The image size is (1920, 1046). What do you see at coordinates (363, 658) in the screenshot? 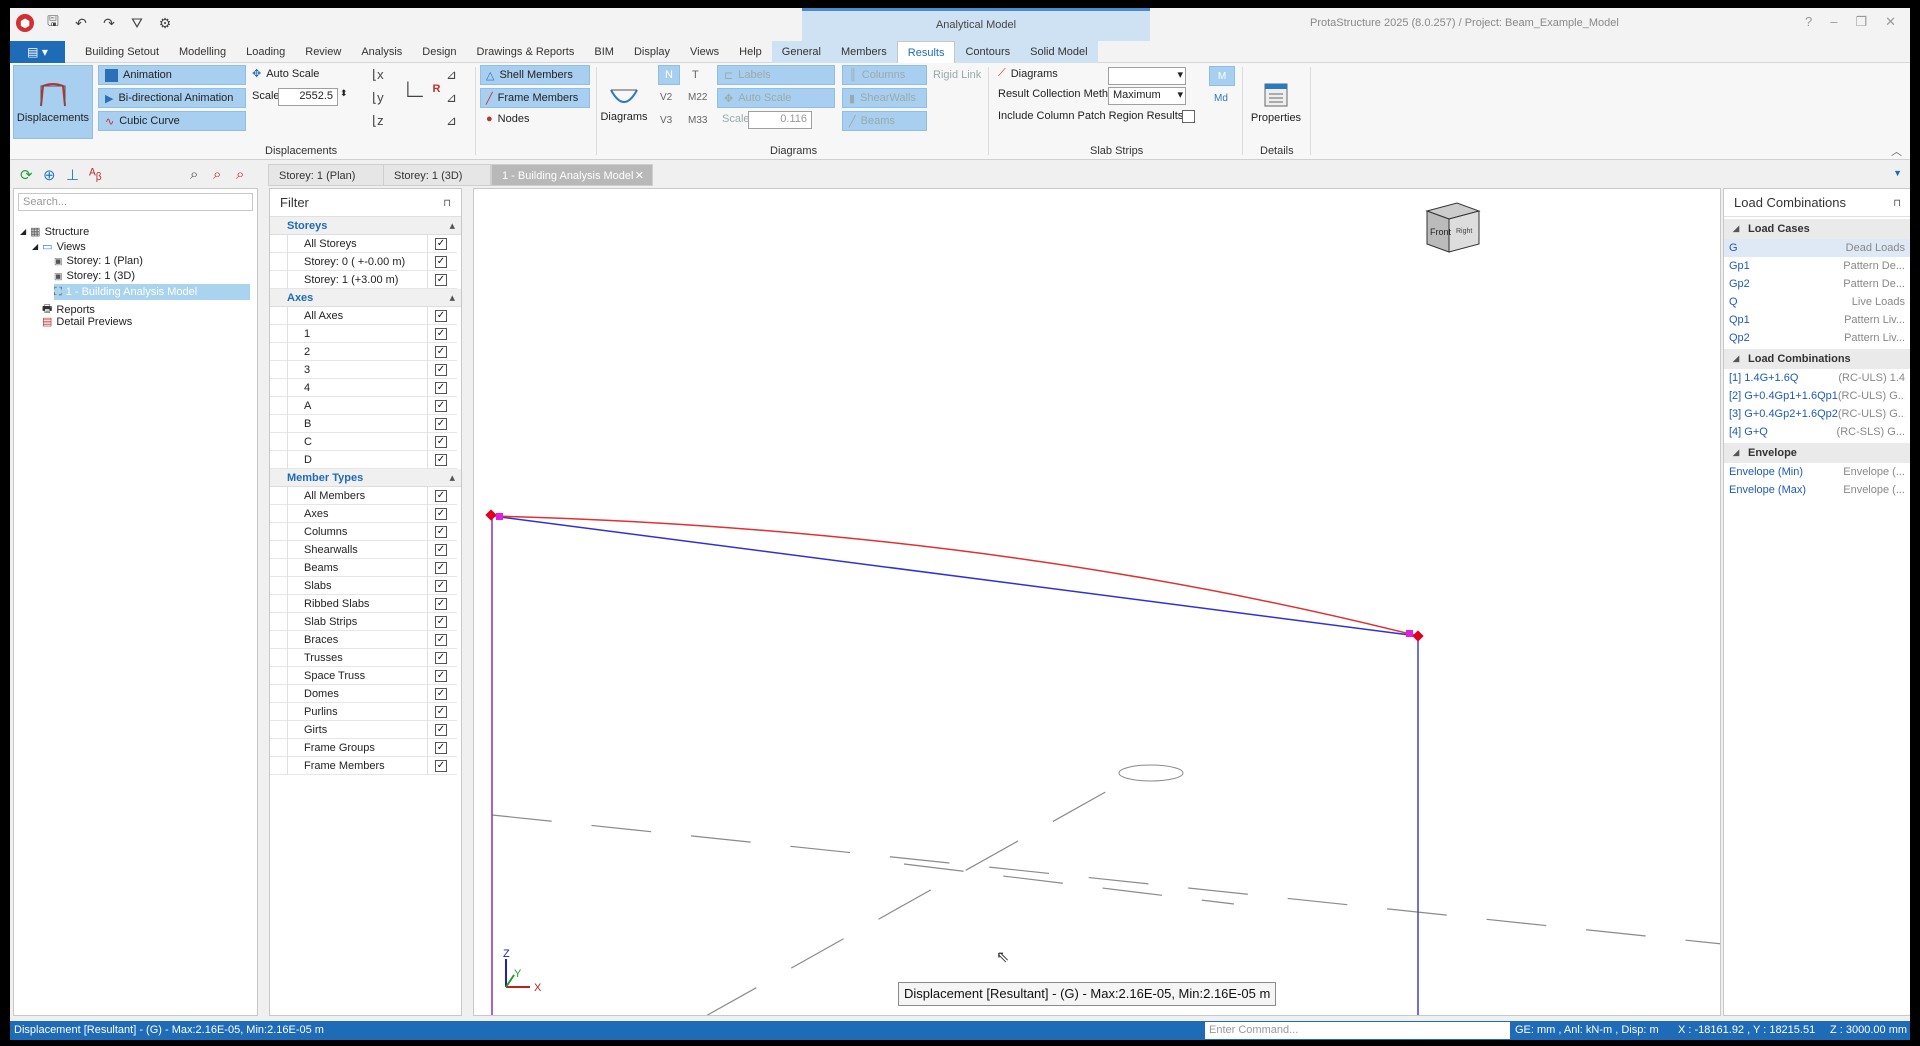
I see `filter-row: Trusses ✓` at bounding box center [363, 658].